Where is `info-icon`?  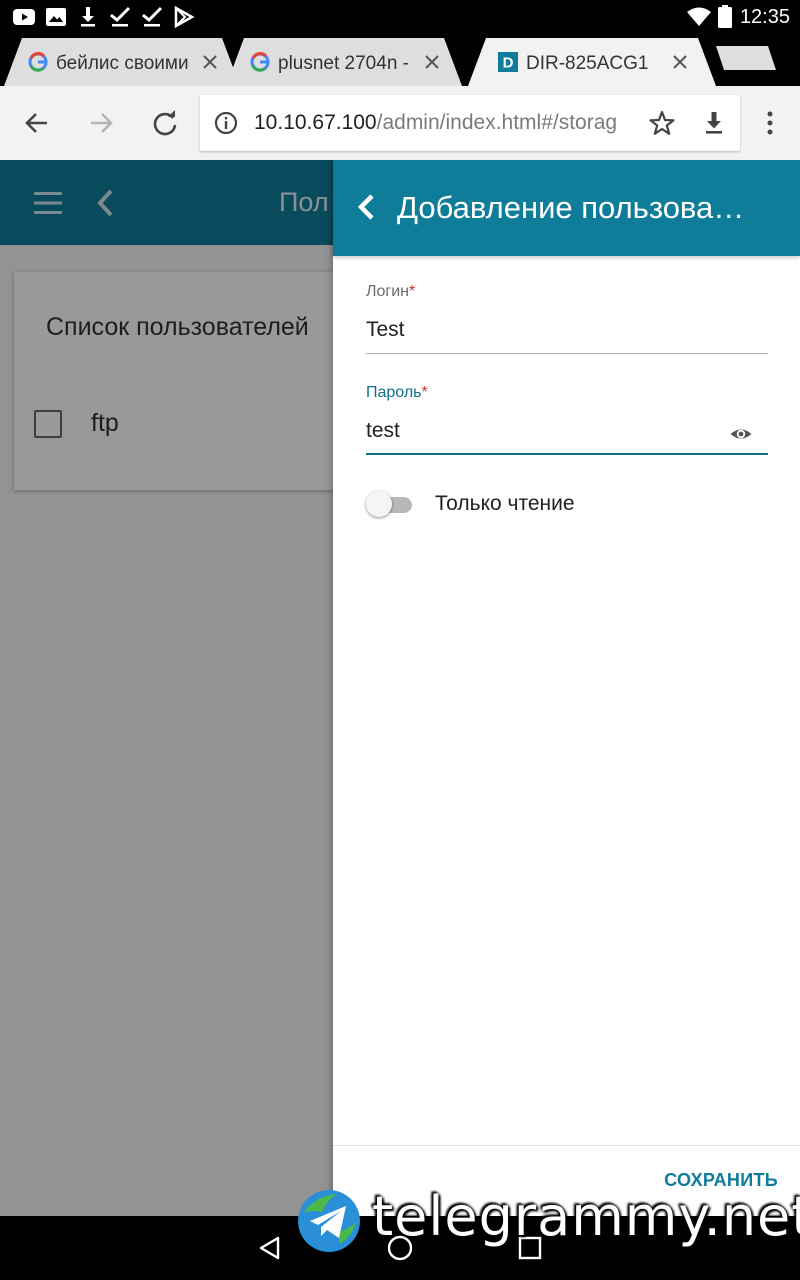
info-icon is located at coordinates (226, 123).